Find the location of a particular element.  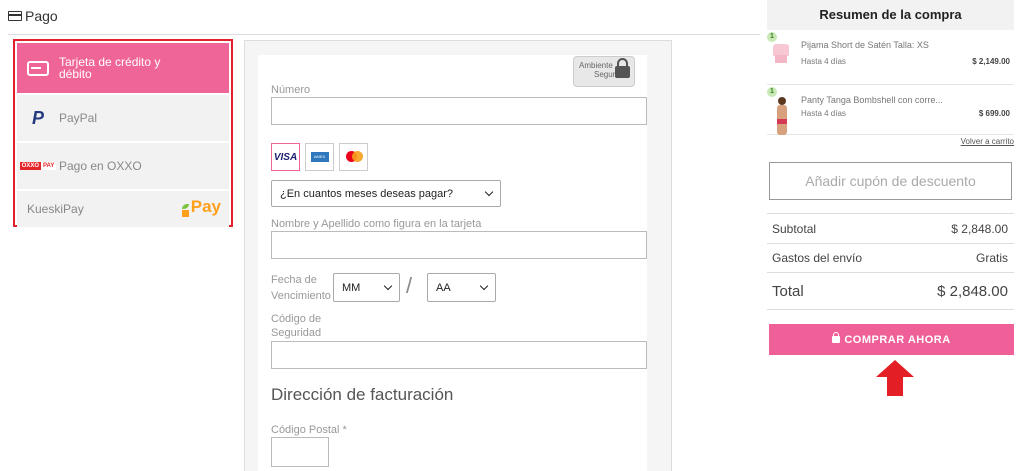

expiry-label: Fecha de Vencimiento is located at coordinates (301, 288).